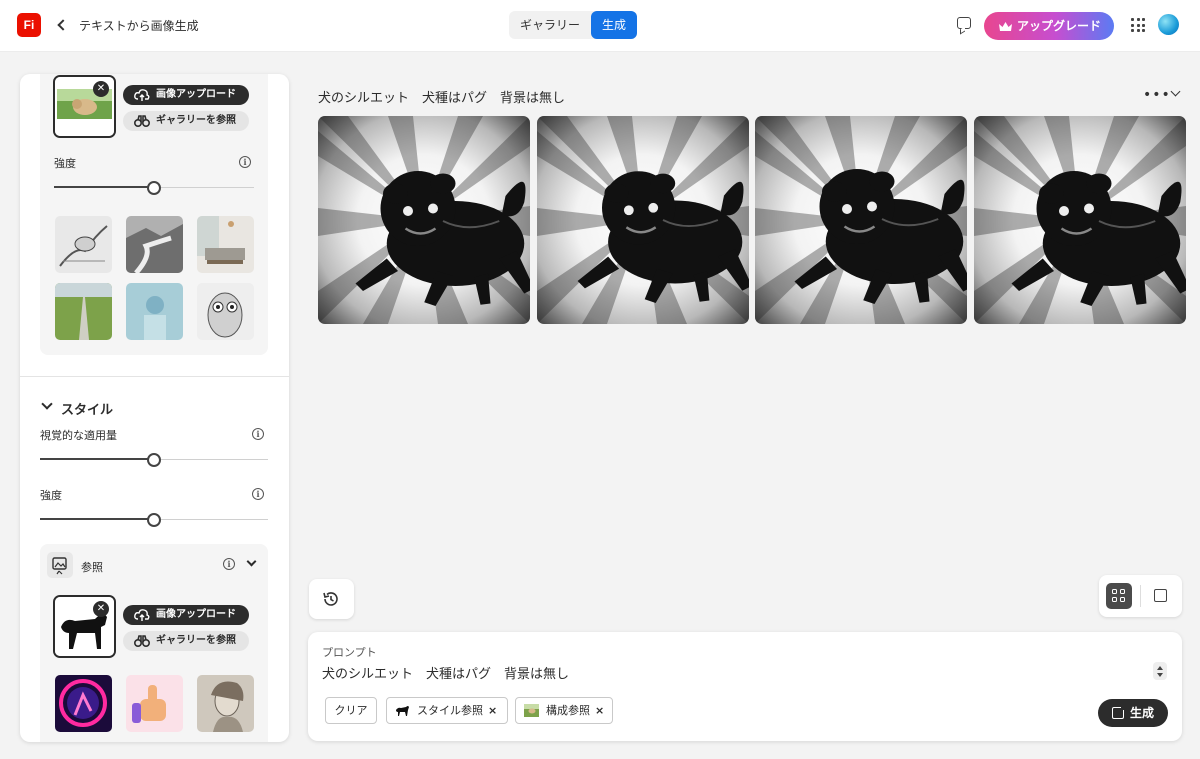  What do you see at coordinates (258, 434) in the screenshot?
I see `visual-intensity-info-icon: i` at bounding box center [258, 434].